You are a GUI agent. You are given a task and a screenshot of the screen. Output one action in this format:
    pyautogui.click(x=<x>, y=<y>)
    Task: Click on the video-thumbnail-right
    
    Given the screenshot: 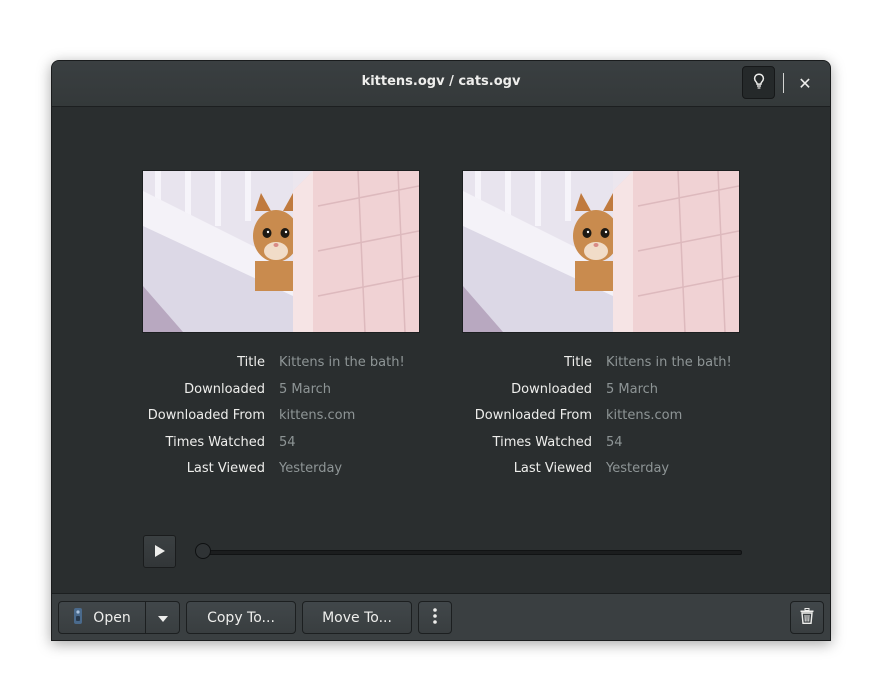 What is the action you would take?
    pyautogui.click(x=601, y=251)
    